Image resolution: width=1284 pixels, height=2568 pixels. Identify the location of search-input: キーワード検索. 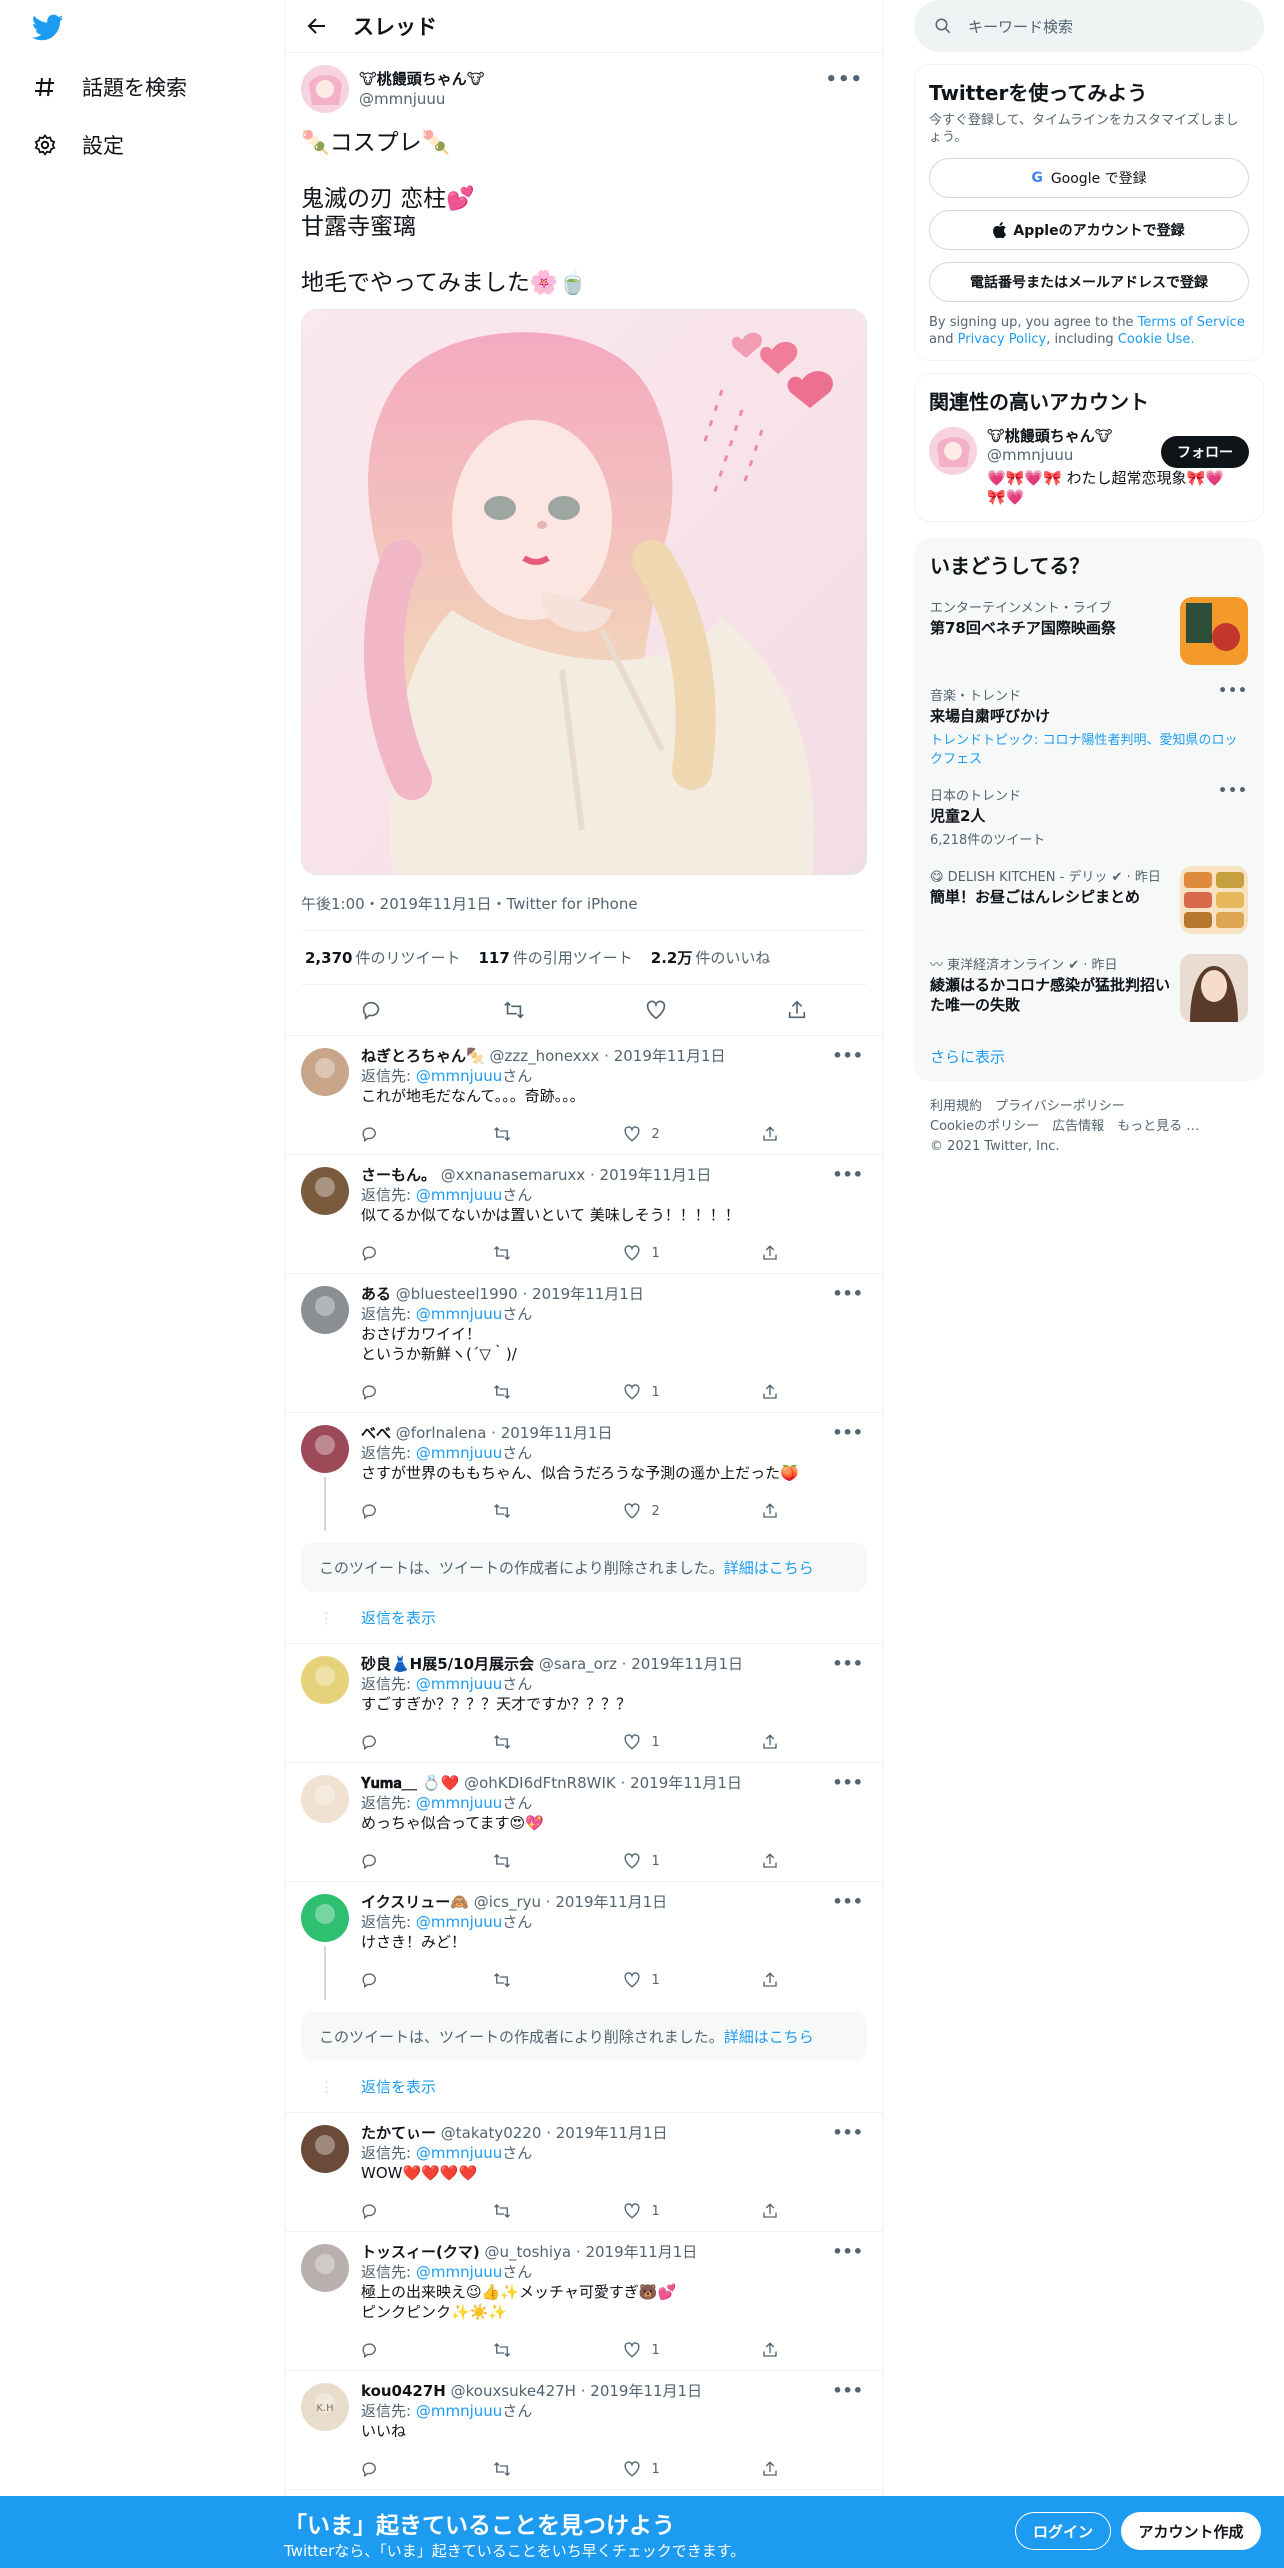
(1089, 26).